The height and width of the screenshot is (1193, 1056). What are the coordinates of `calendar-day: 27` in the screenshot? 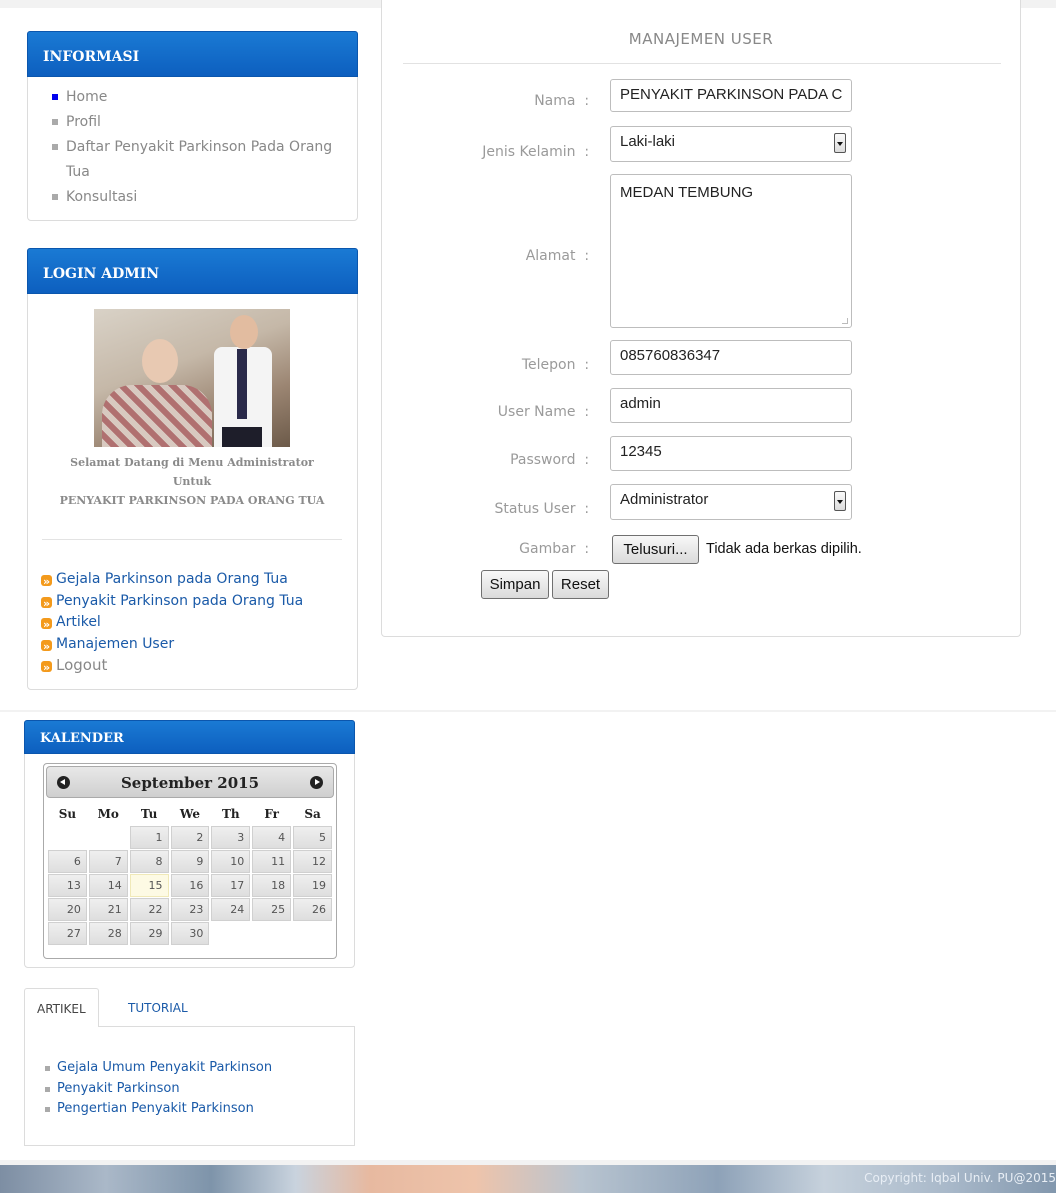 It's located at (67, 933).